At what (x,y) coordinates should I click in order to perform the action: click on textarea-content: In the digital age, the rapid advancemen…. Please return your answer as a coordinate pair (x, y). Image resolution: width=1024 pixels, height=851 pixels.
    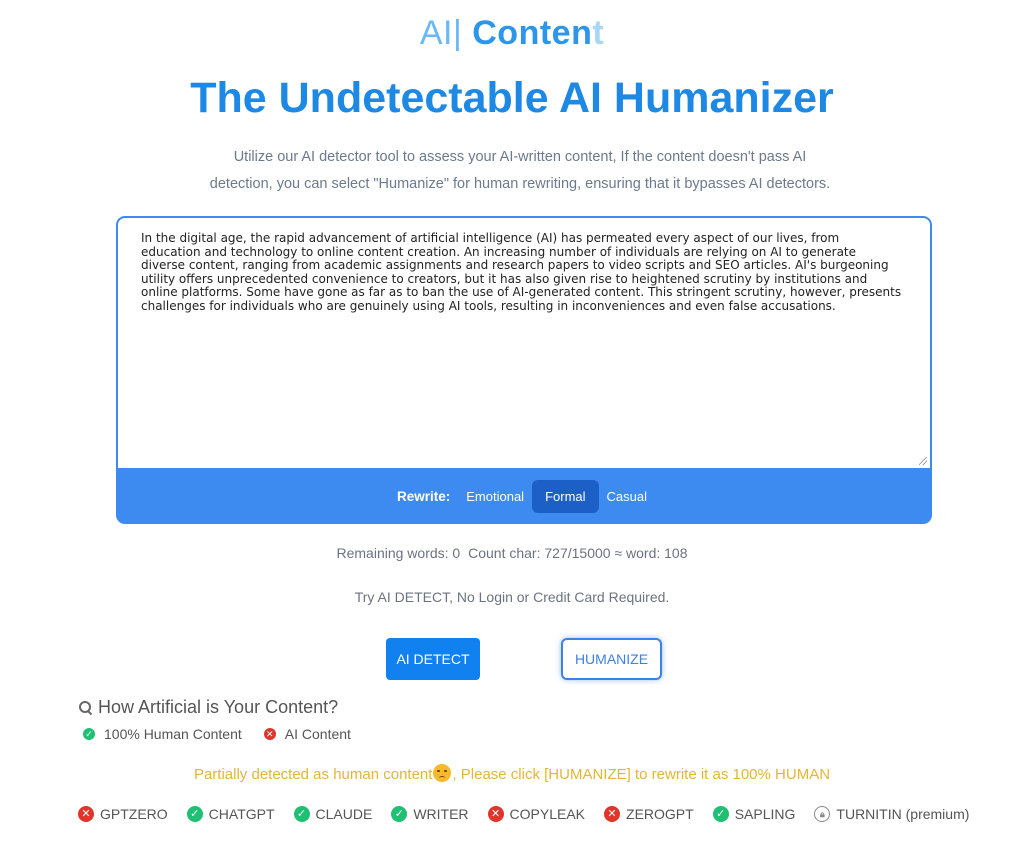
    Looking at the image, I should click on (521, 272).